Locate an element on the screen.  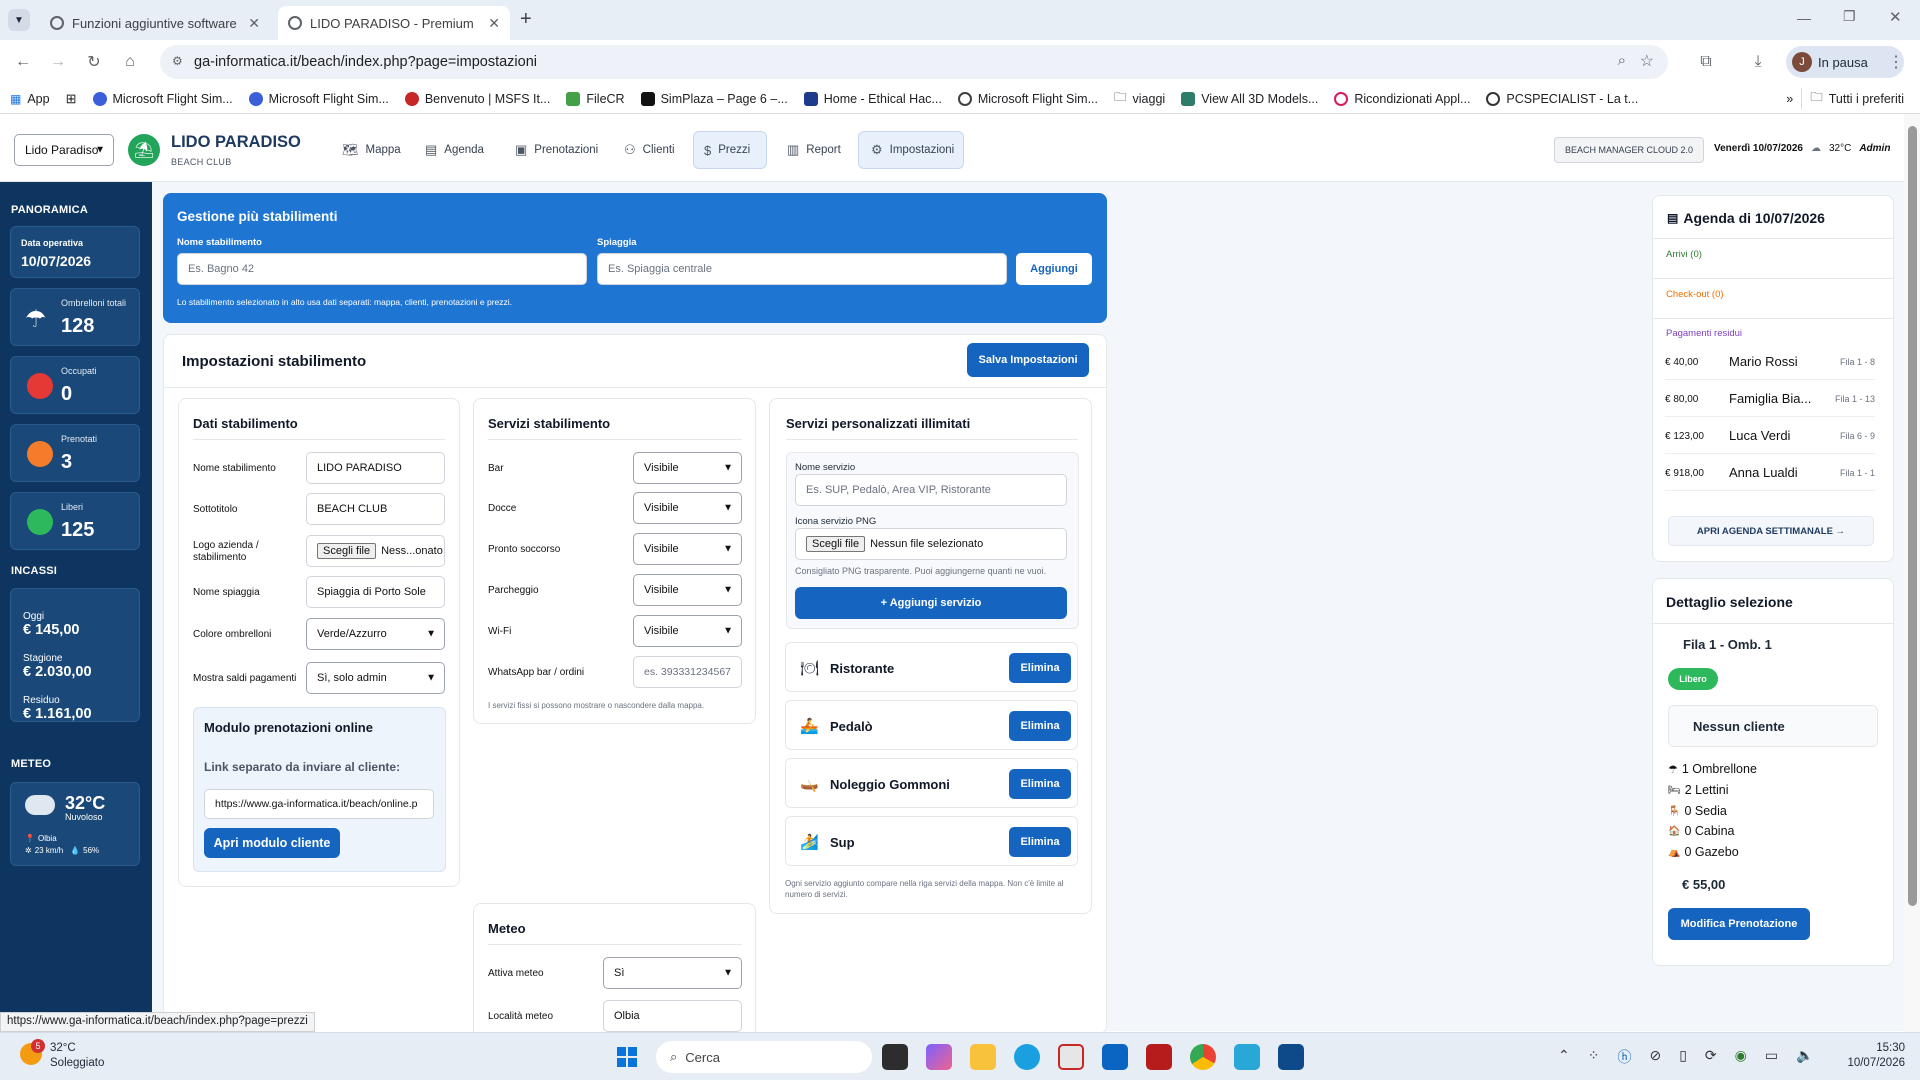
scrollbar-thumb is located at coordinates (1912, 516).